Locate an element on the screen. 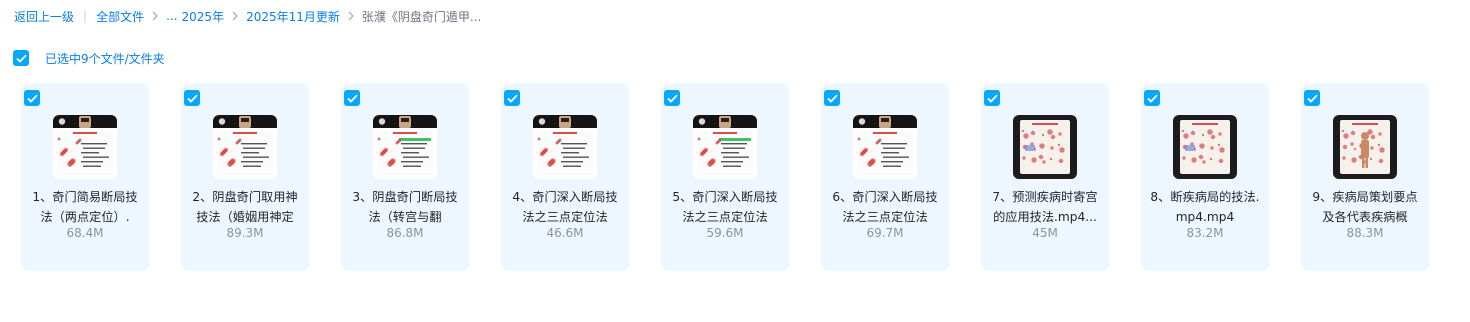 The image size is (1470, 322). file-card: 4、奇门深入断局技法之三点定位法 46.6M is located at coordinates (565, 177).